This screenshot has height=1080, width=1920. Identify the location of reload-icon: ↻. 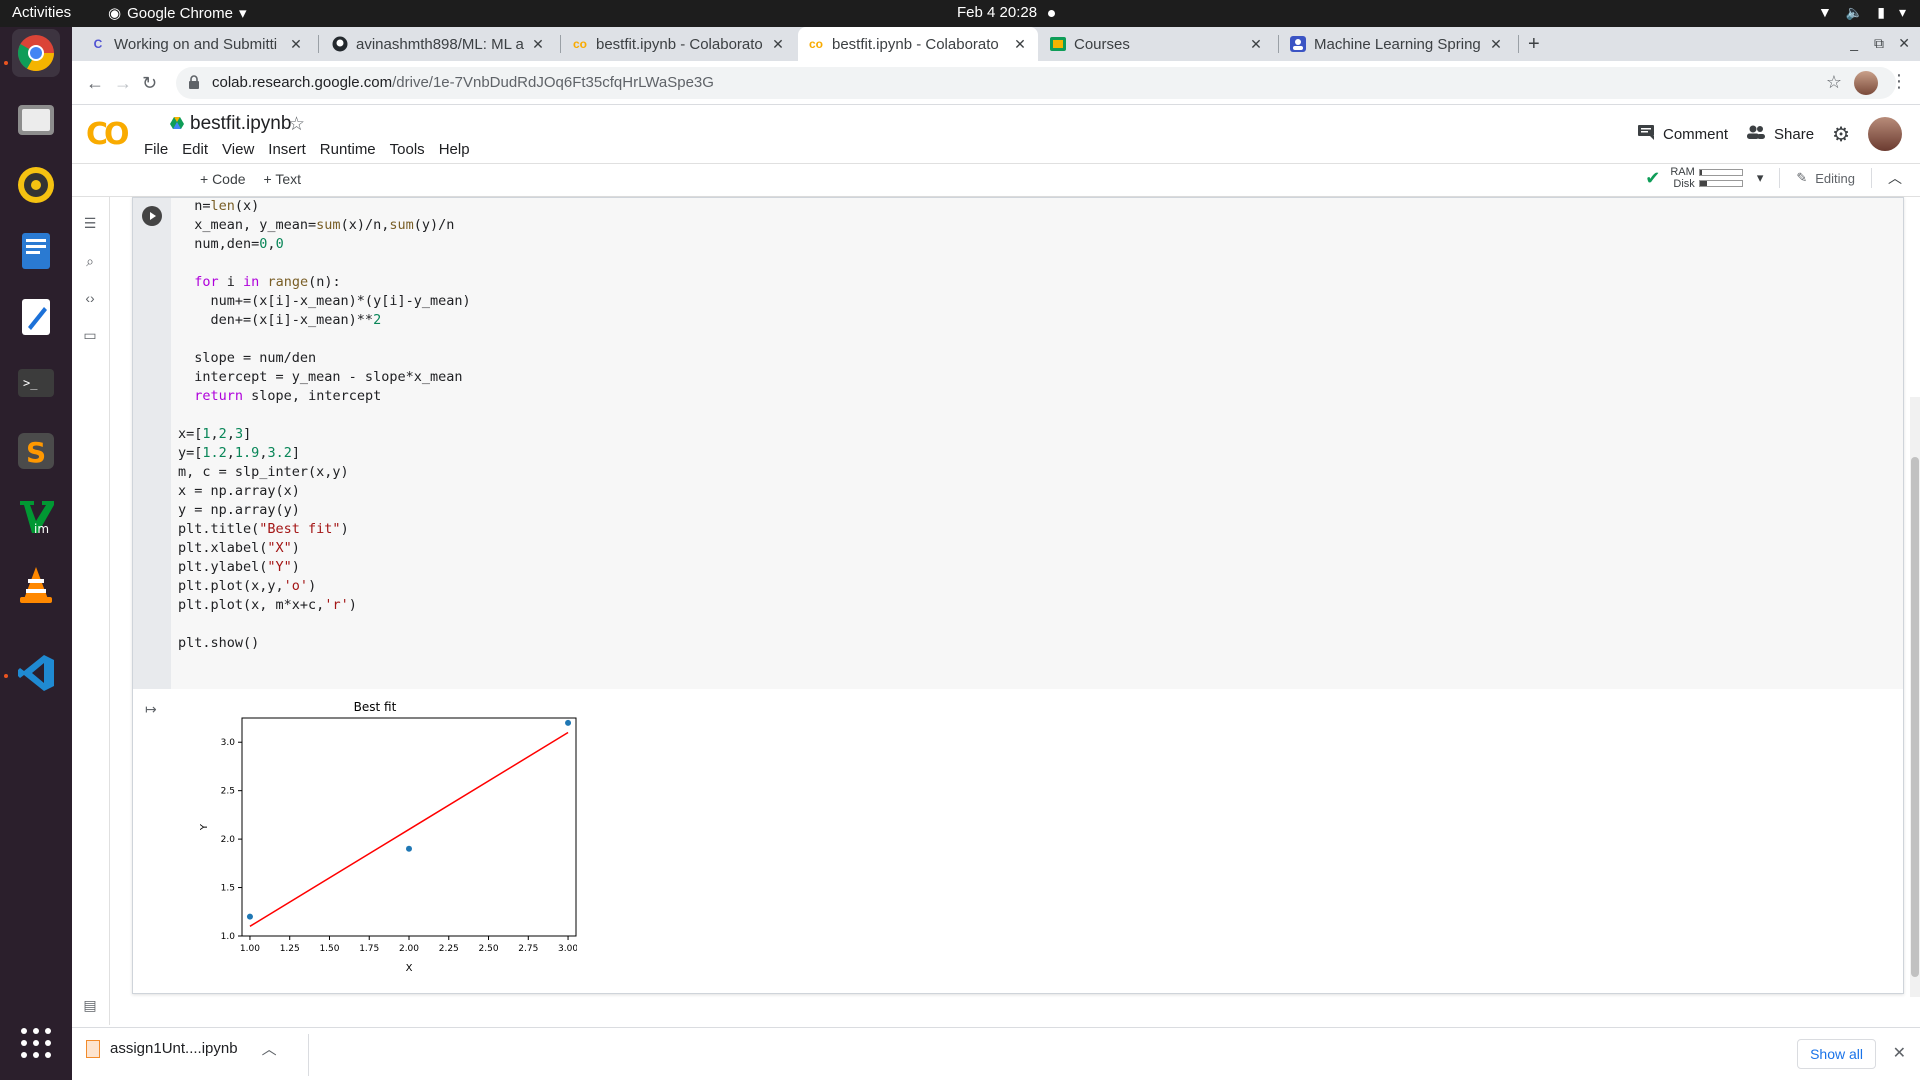
(149, 83).